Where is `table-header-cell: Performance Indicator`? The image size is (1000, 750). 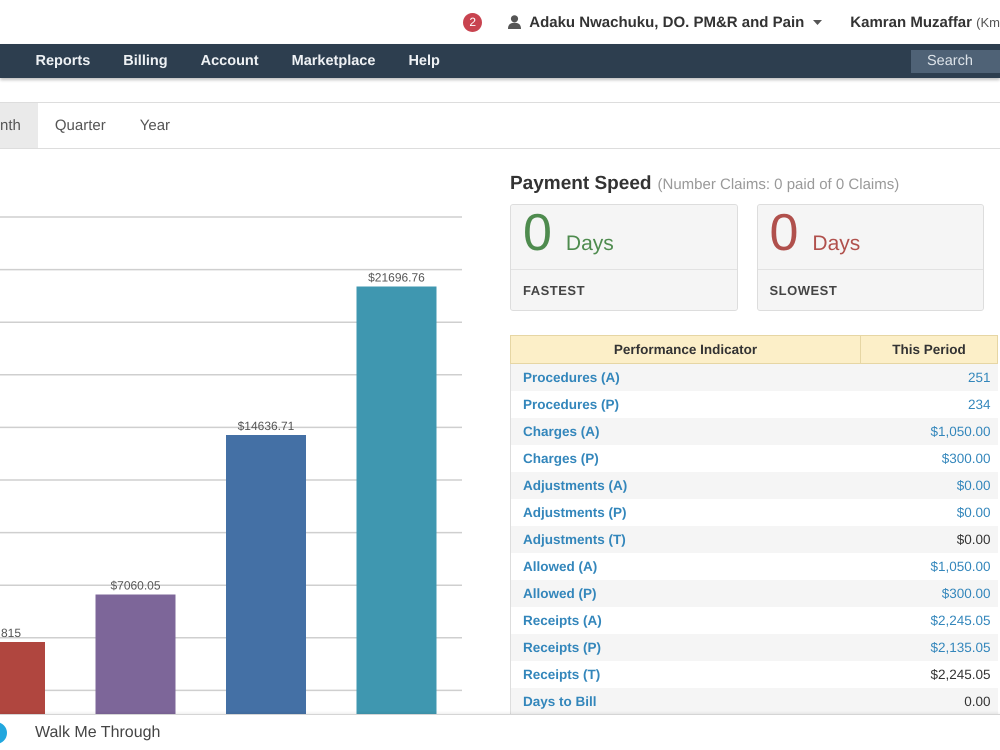 table-header-cell: Performance Indicator is located at coordinates (685, 350).